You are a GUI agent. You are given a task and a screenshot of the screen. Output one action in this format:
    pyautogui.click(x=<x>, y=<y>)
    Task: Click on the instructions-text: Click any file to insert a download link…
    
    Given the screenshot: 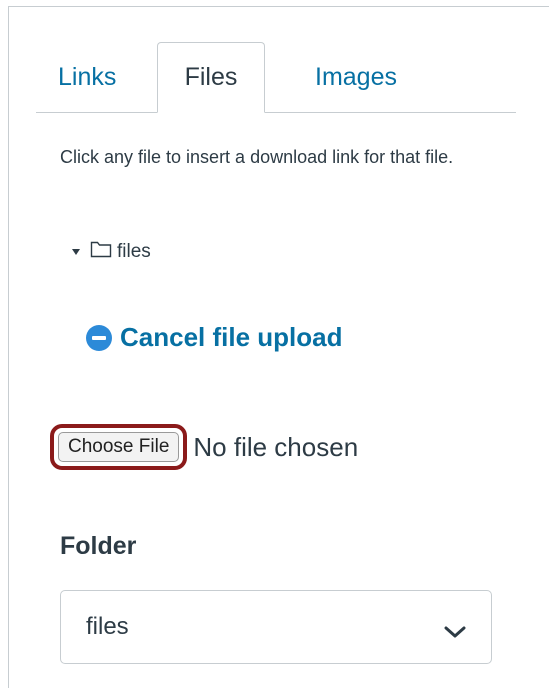 What is the action you would take?
    pyautogui.click(x=257, y=157)
    